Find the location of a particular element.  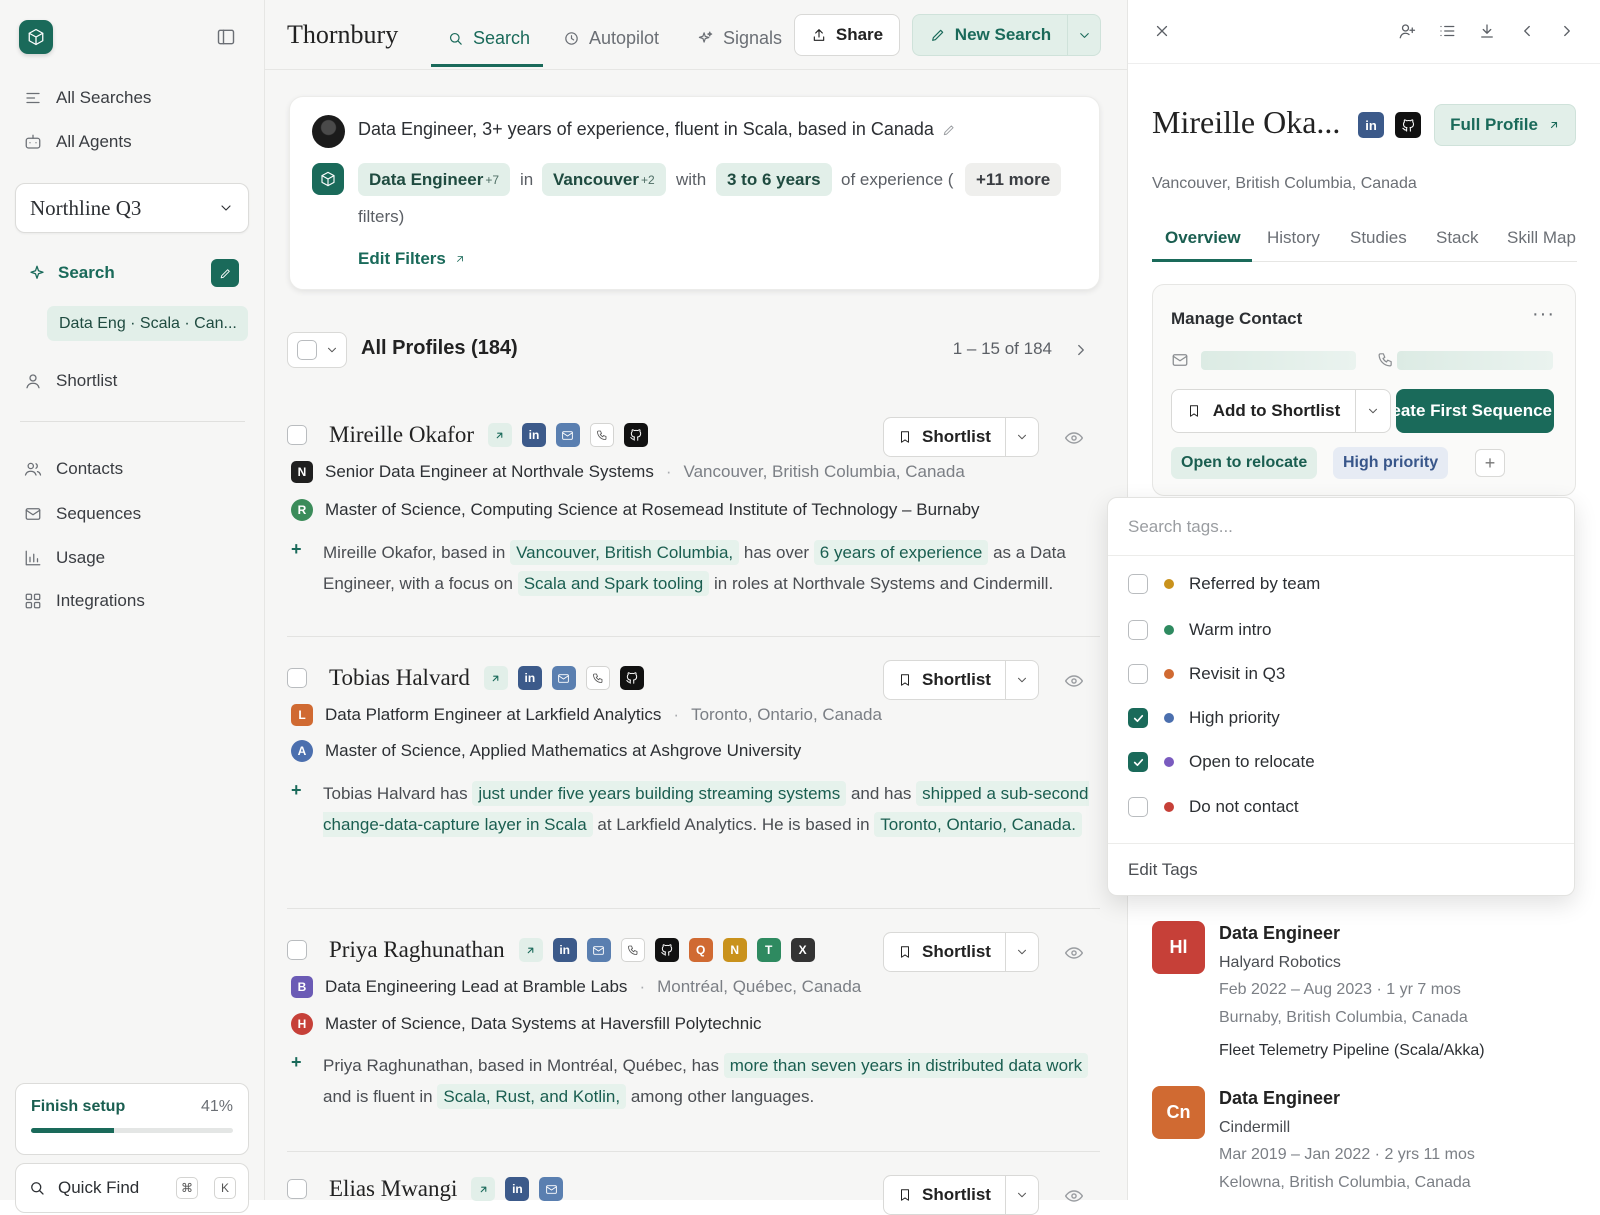

quick-find-button: Quick Find ⌘ K is located at coordinates (132, 1188).